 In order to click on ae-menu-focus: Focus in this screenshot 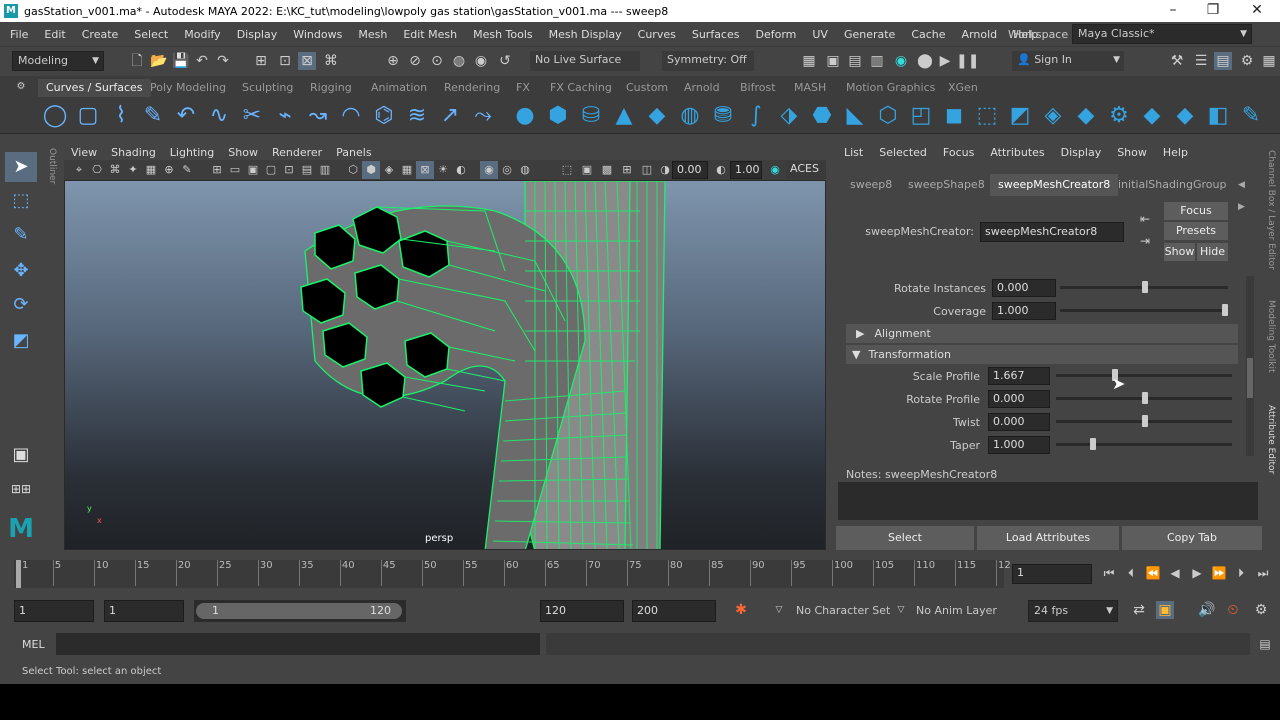, I will do `click(958, 152)`.